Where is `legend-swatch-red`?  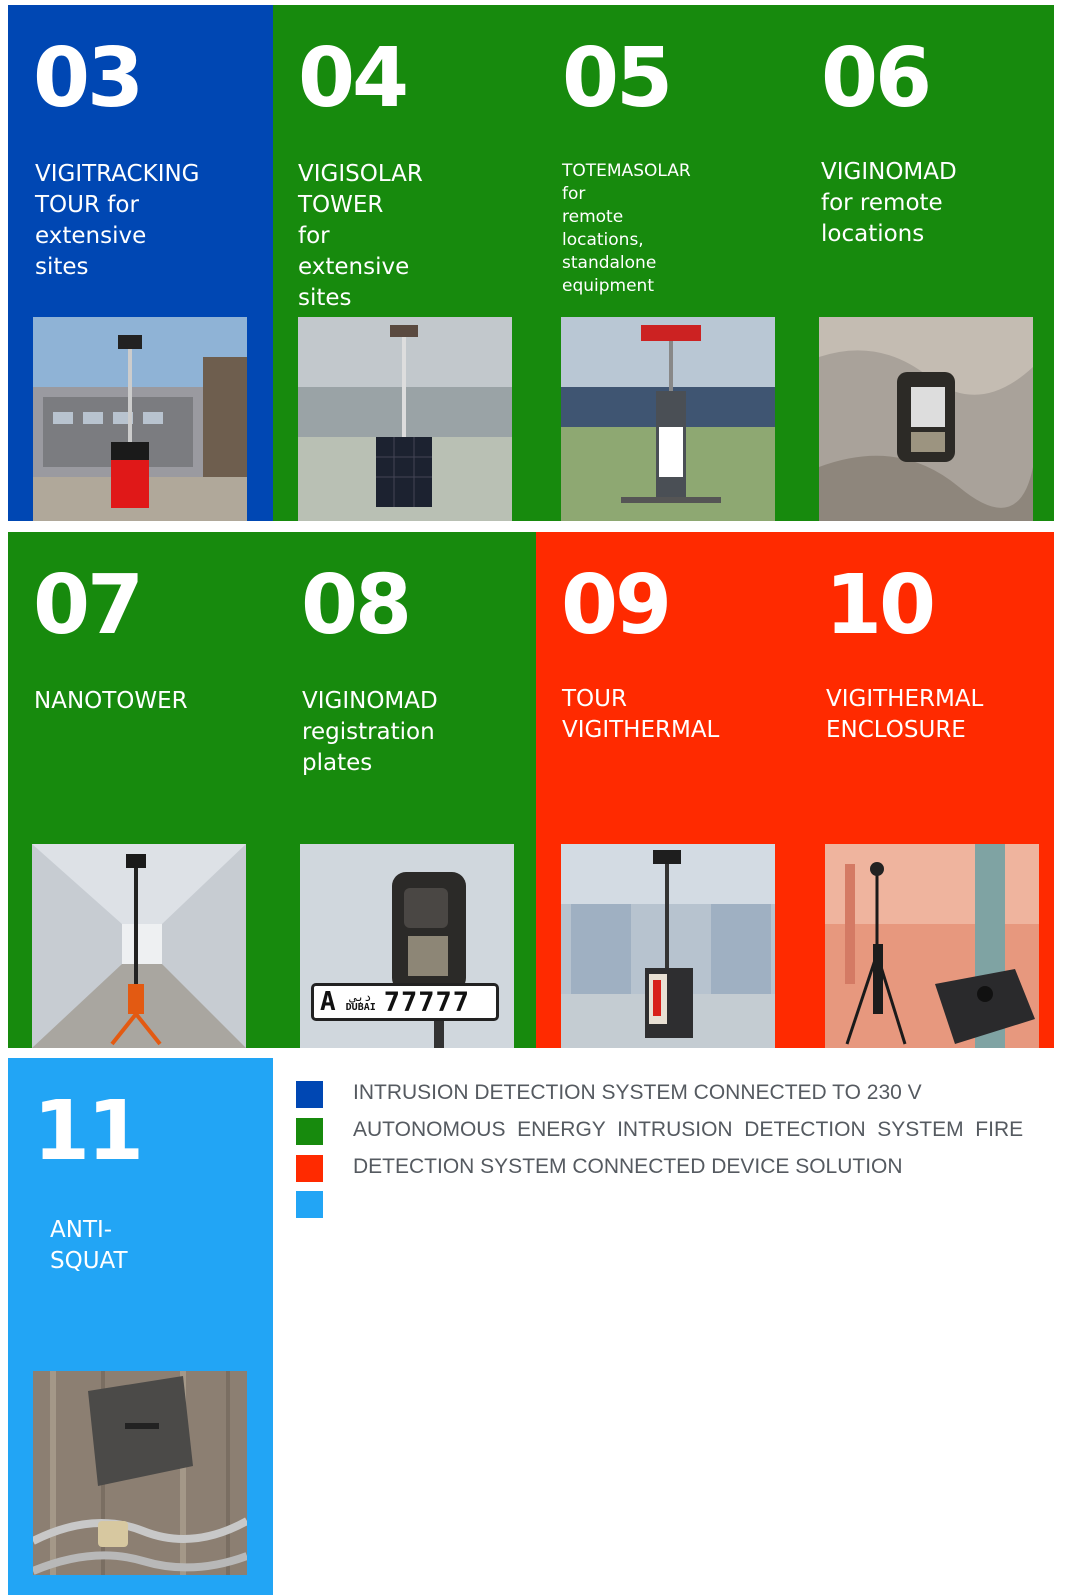 legend-swatch-red is located at coordinates (309, 1168).